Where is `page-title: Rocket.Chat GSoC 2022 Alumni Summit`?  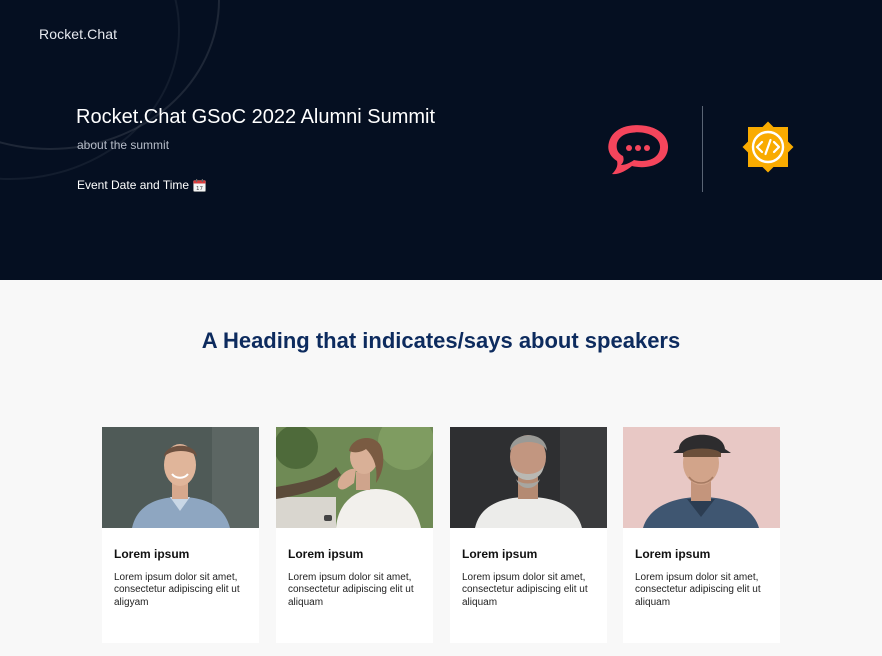 page-title: Rocket.Chat GSoC 2022 Alumni Summit is located at coordinates (256, 117).